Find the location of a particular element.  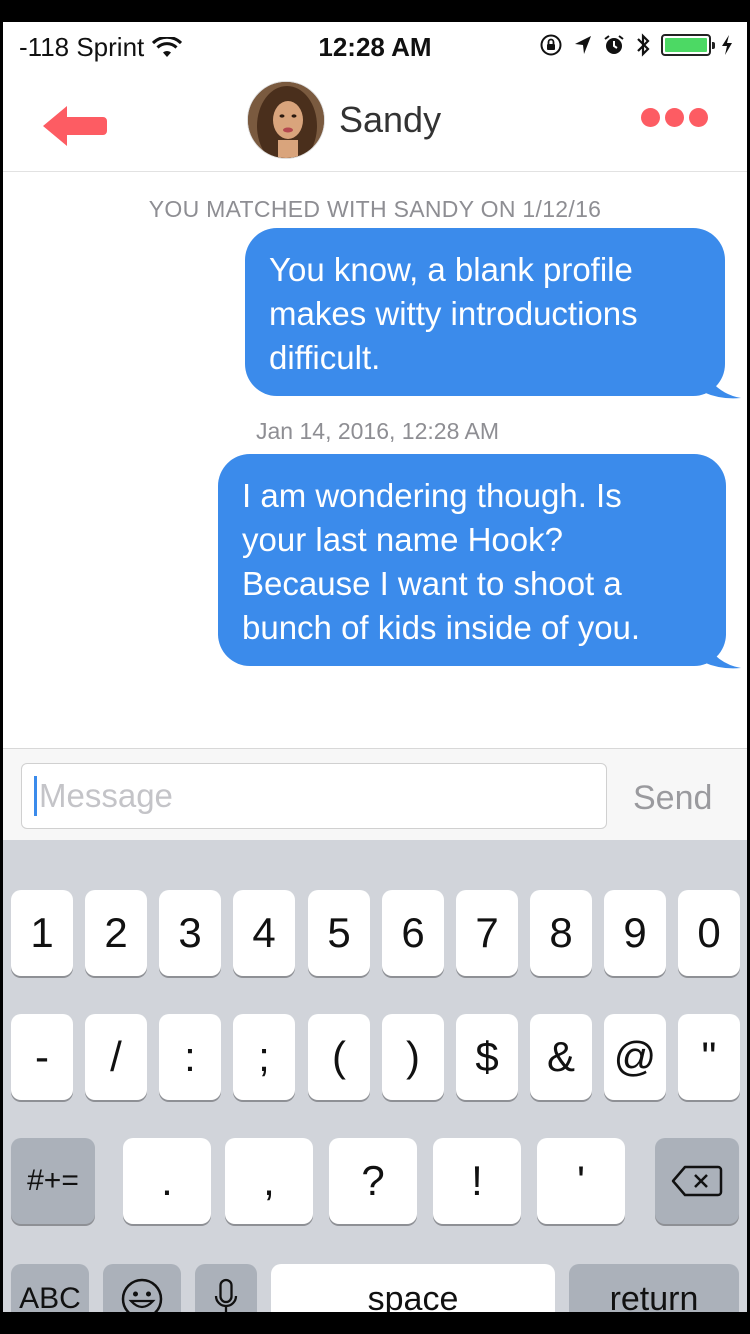

alarm-icon is located at coordinates (614, 44).